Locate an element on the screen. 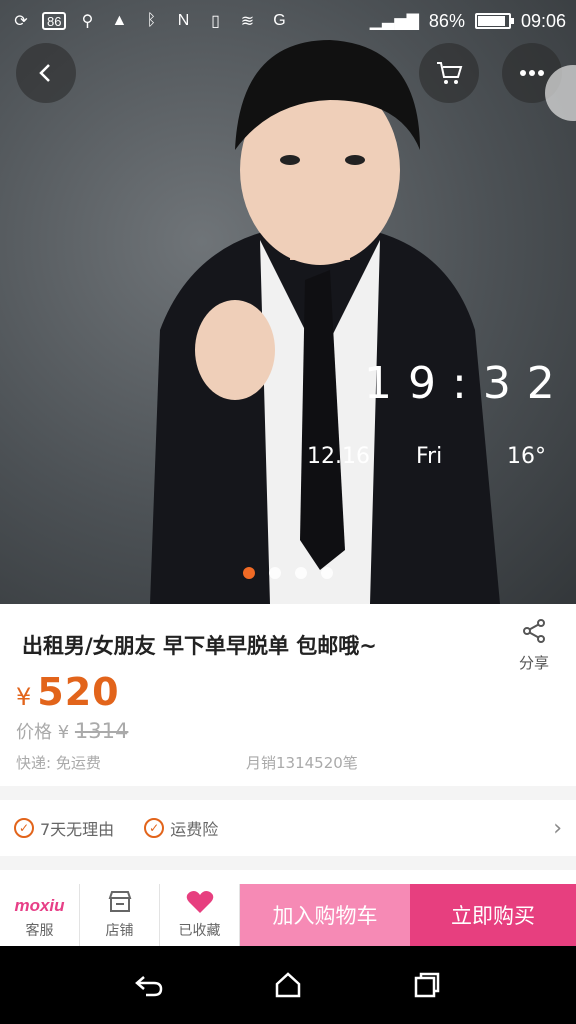 The height and width of the screenshot is (1024, 576). price: ¥ 520 is located at coordinates (68, 692).